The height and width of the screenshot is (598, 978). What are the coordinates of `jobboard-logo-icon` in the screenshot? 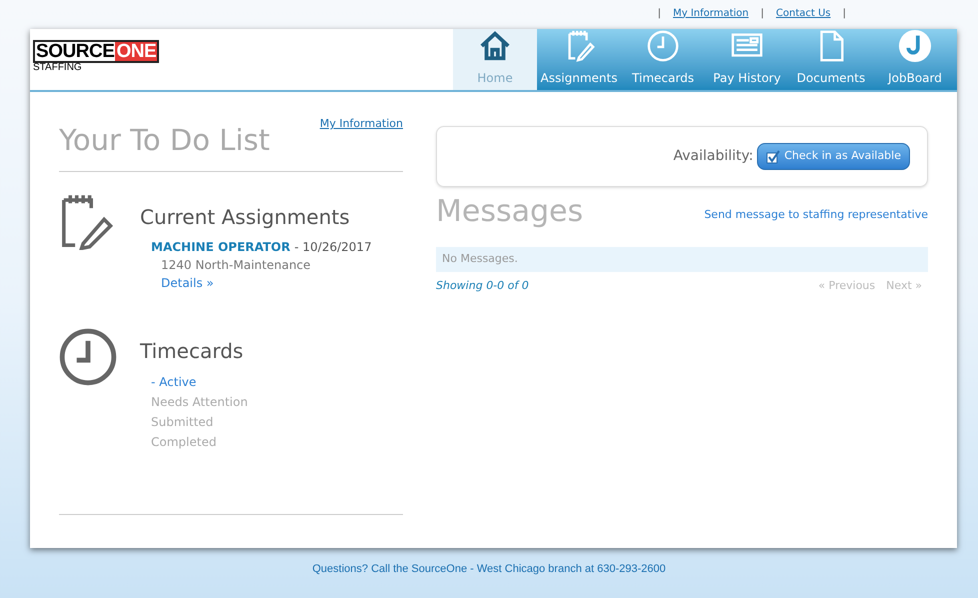 It's located at (915, 46).